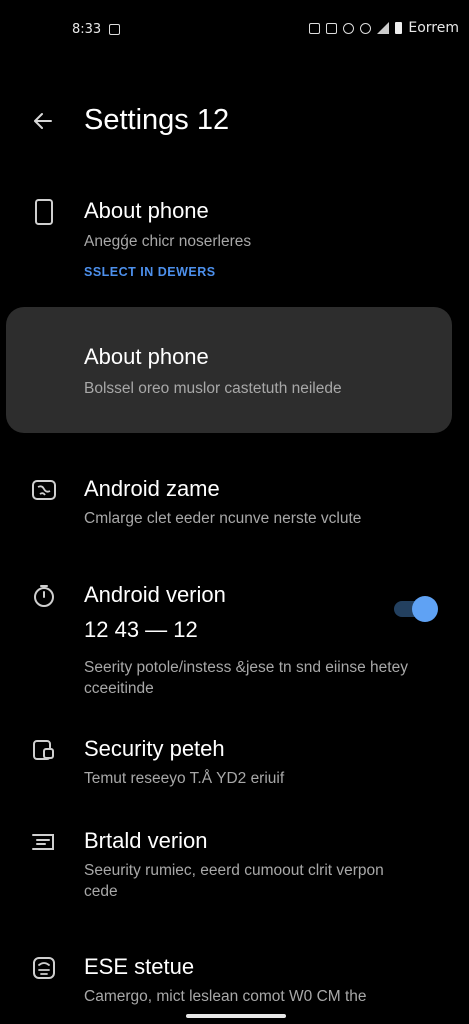 This screenshot has height=1024, width=469. I want to click on item-title: Brtald verion, so click(146, 840).